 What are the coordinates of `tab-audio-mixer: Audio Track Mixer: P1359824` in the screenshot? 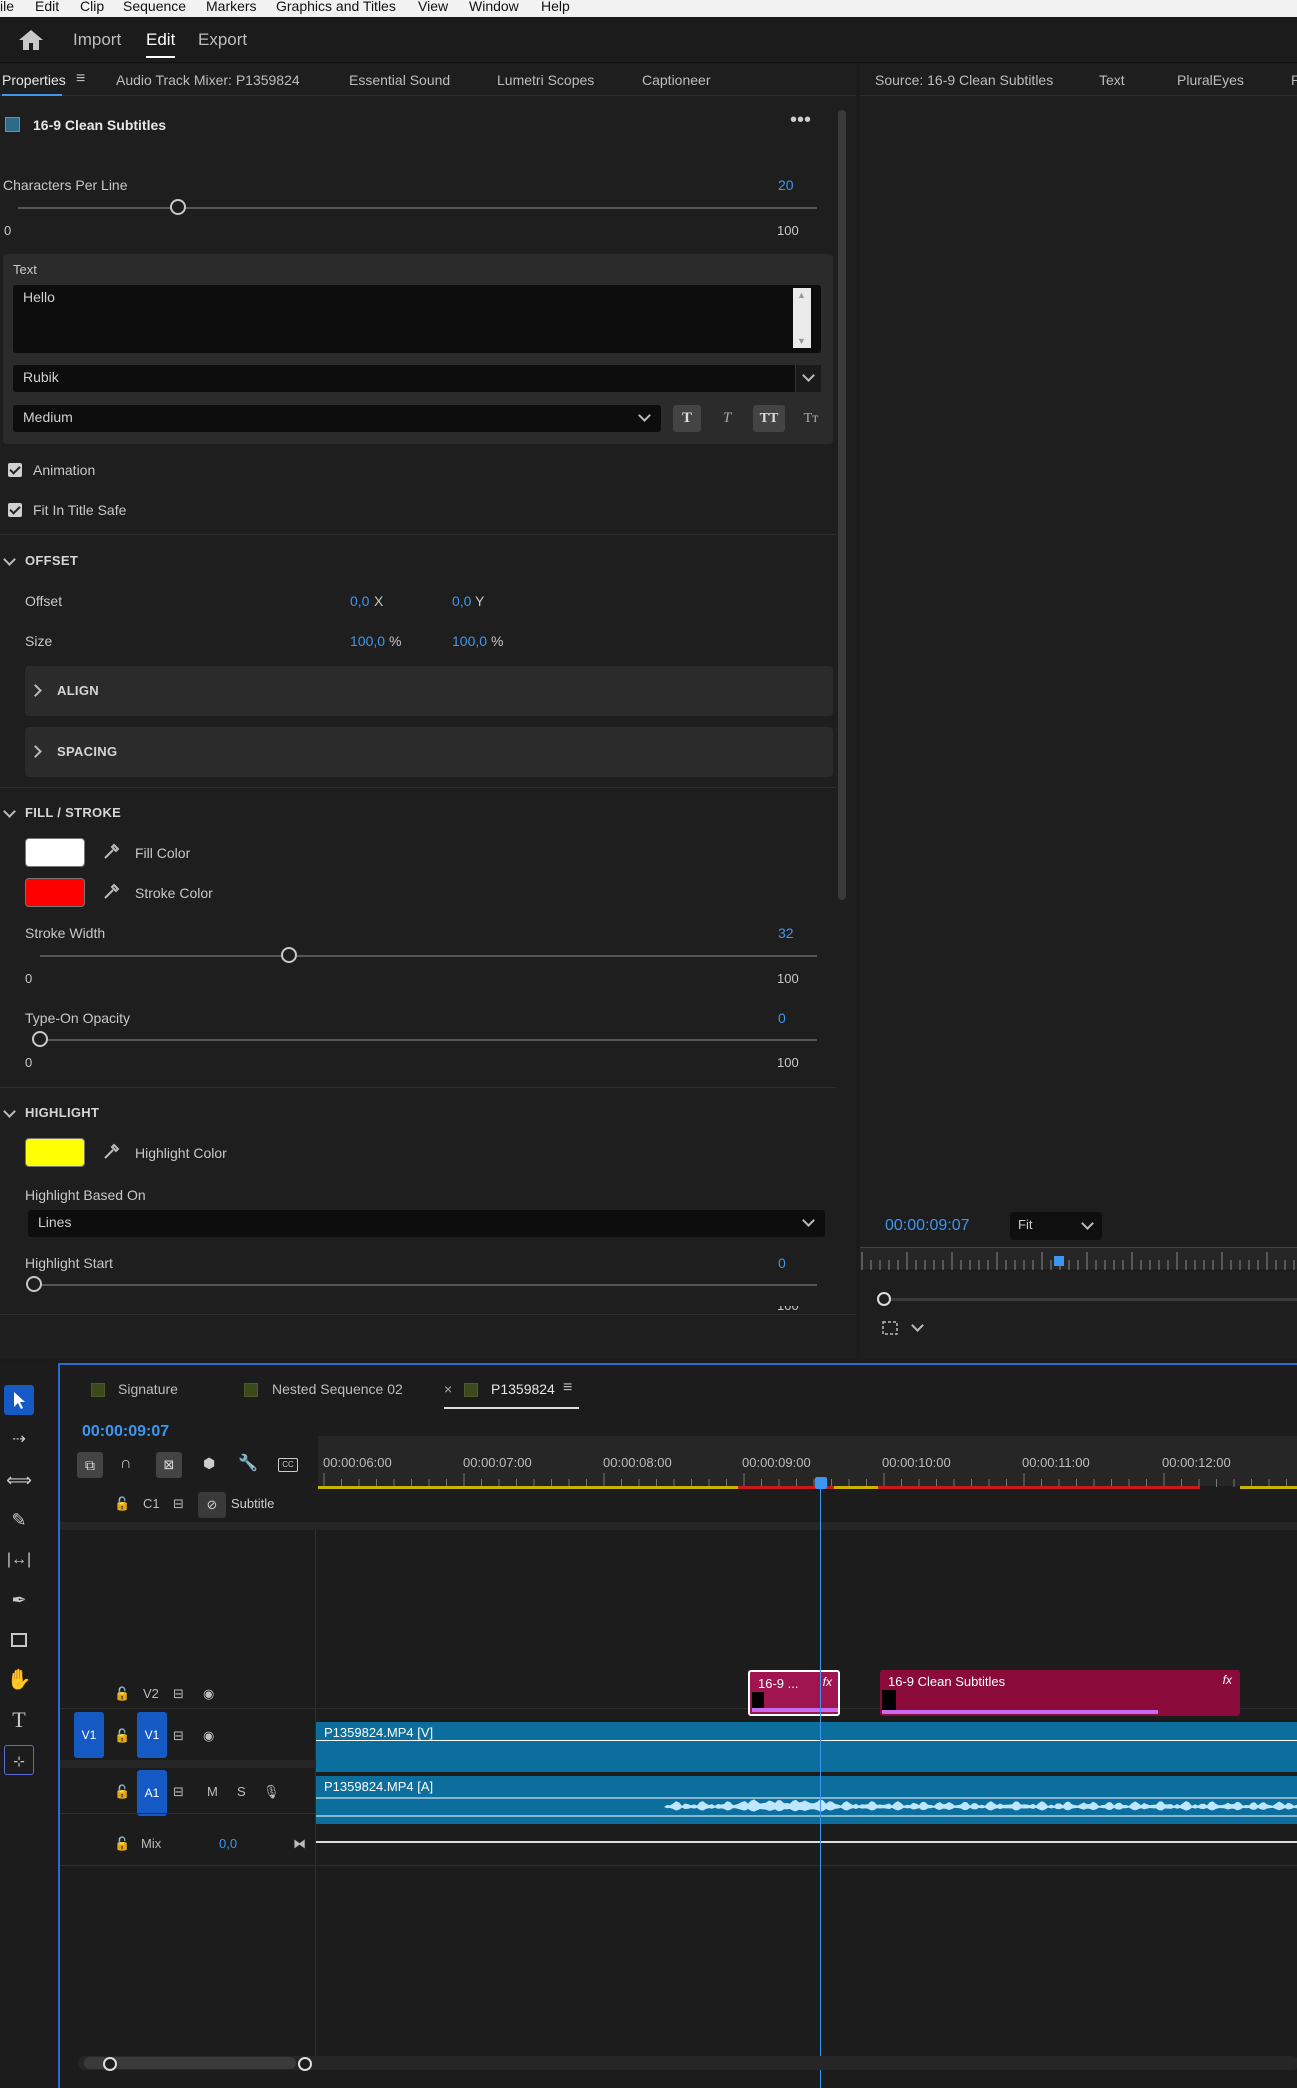 It's located at (208, 80).